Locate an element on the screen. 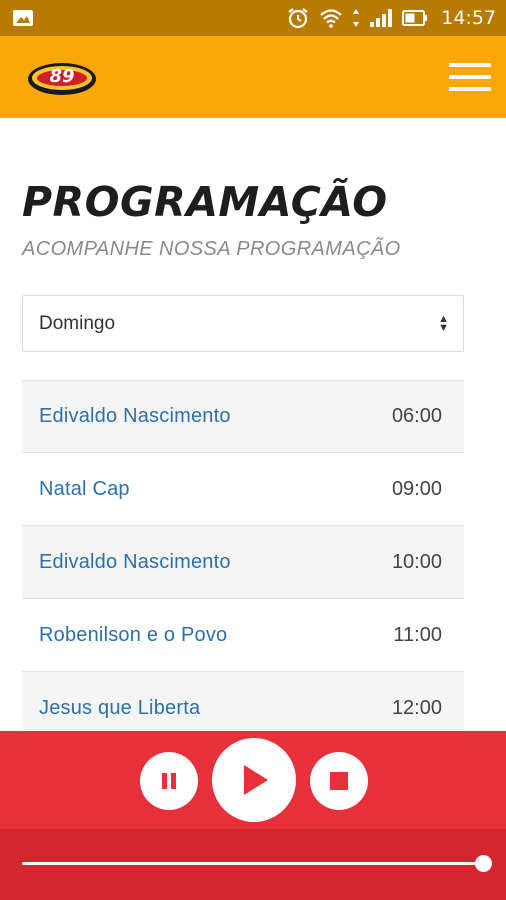 The width and height of the screenshot is (506, 900). schedule-row: Edivaldo Nascimento 06:00 is located at coordinates (243, 416).